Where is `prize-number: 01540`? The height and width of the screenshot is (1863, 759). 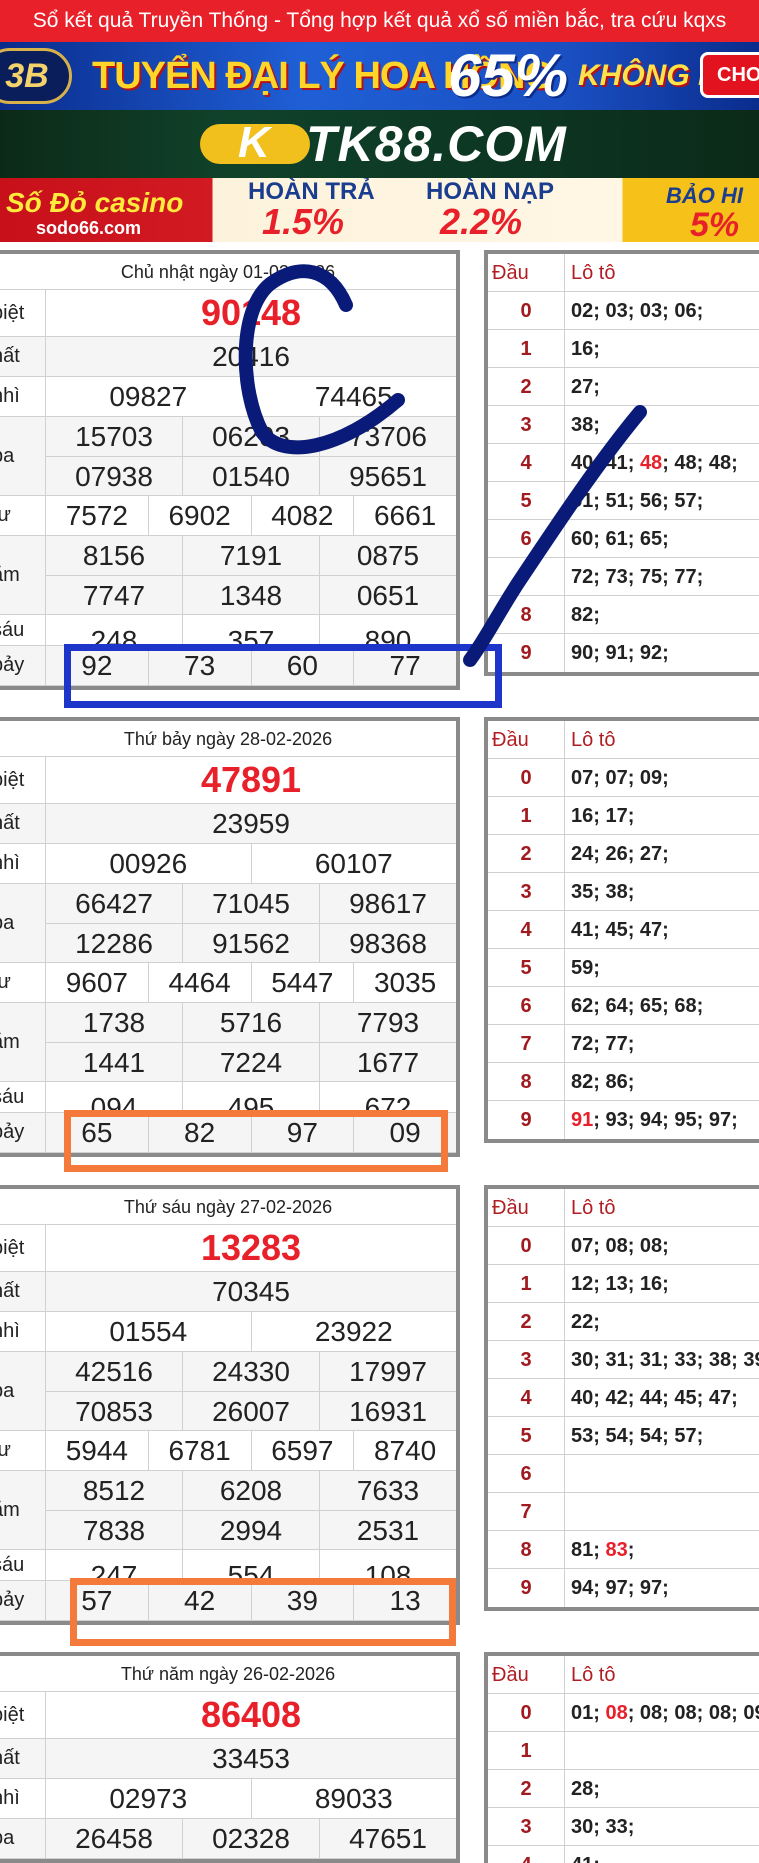
prize-number: 01540 is located at coordinates (251, 476).